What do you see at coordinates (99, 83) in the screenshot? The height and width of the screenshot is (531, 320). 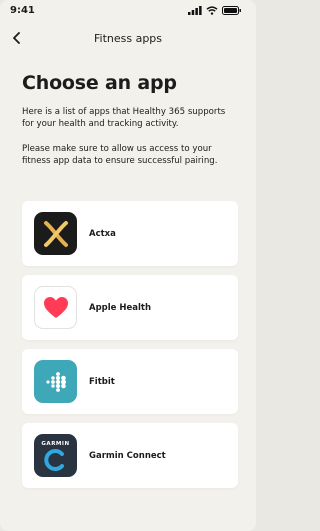 I see `page-title: Choose an app` at bounding box center [99, 83].